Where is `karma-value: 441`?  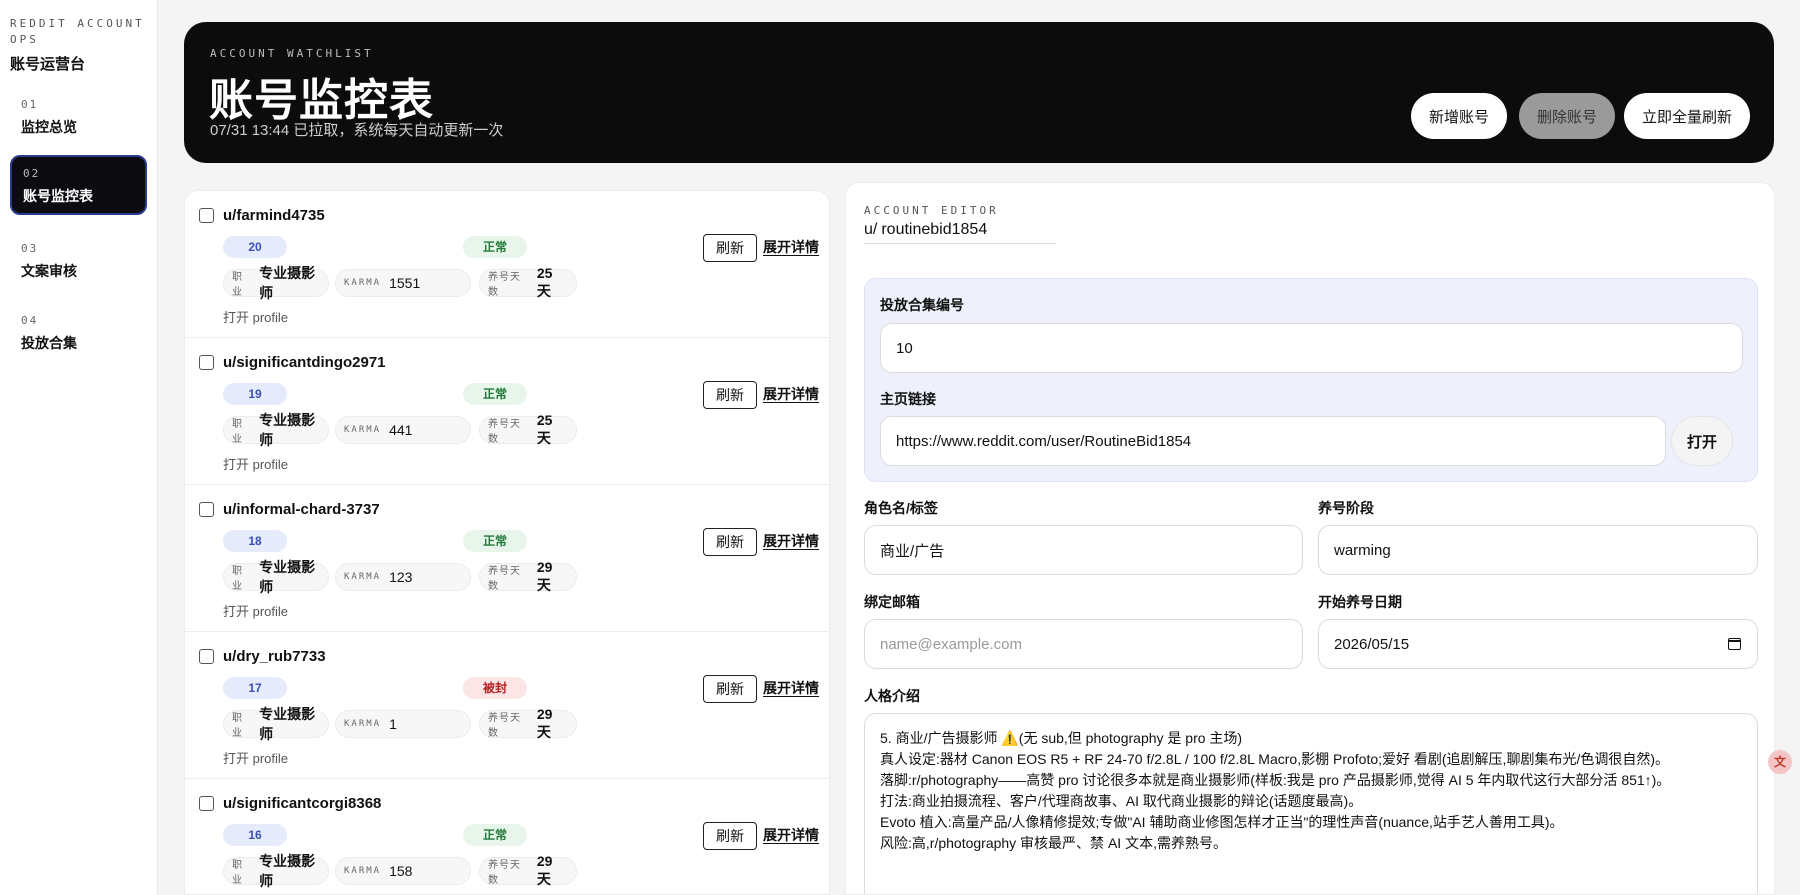
karma-value: 441 is located at coordinates (401, 430).